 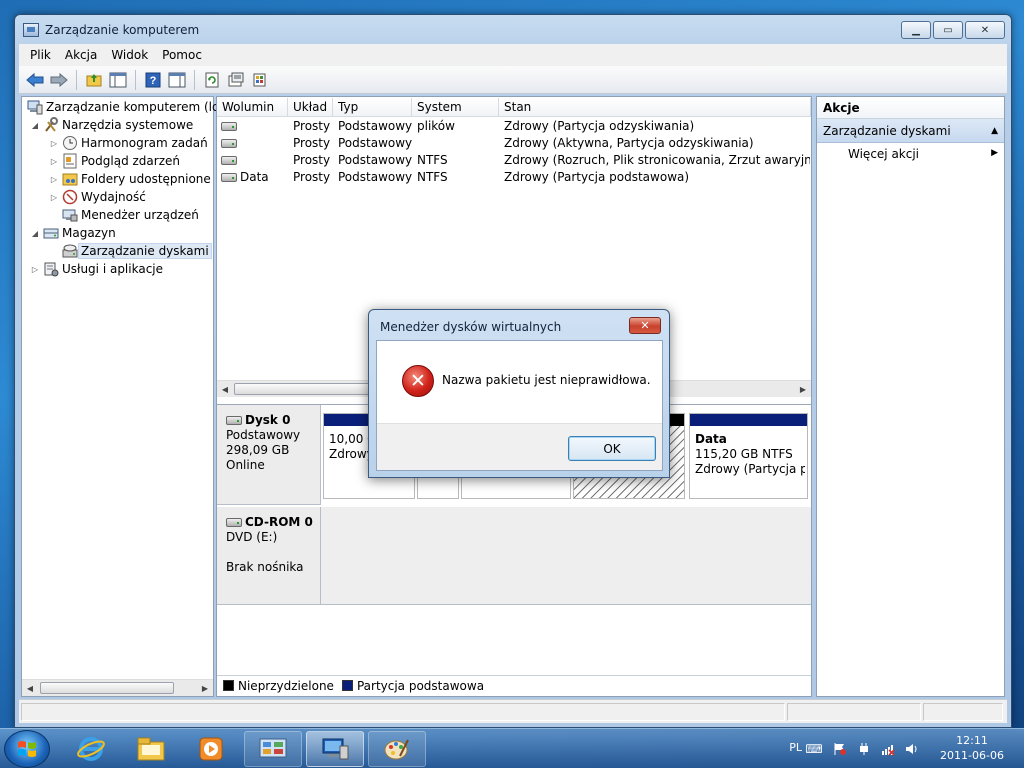 I want to click on taskbar-windows-explorer, so click(x=151, y=749).